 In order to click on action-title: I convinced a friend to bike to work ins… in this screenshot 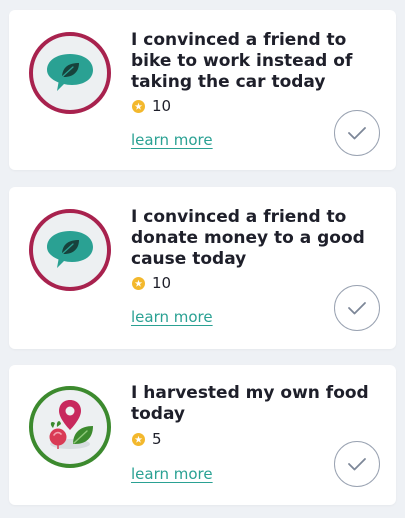, I will do `click(242, 61)`.